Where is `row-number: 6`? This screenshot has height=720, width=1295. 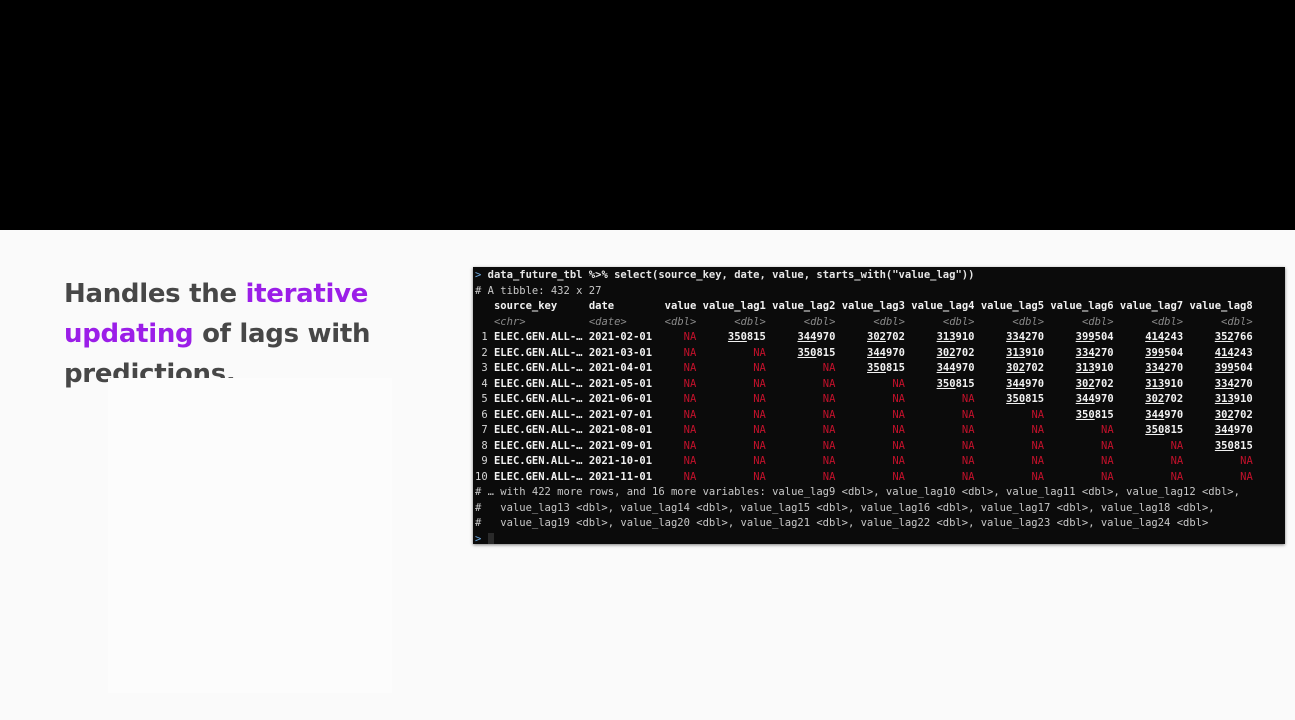
row-number: 6 is located at coordinates (481, 414).